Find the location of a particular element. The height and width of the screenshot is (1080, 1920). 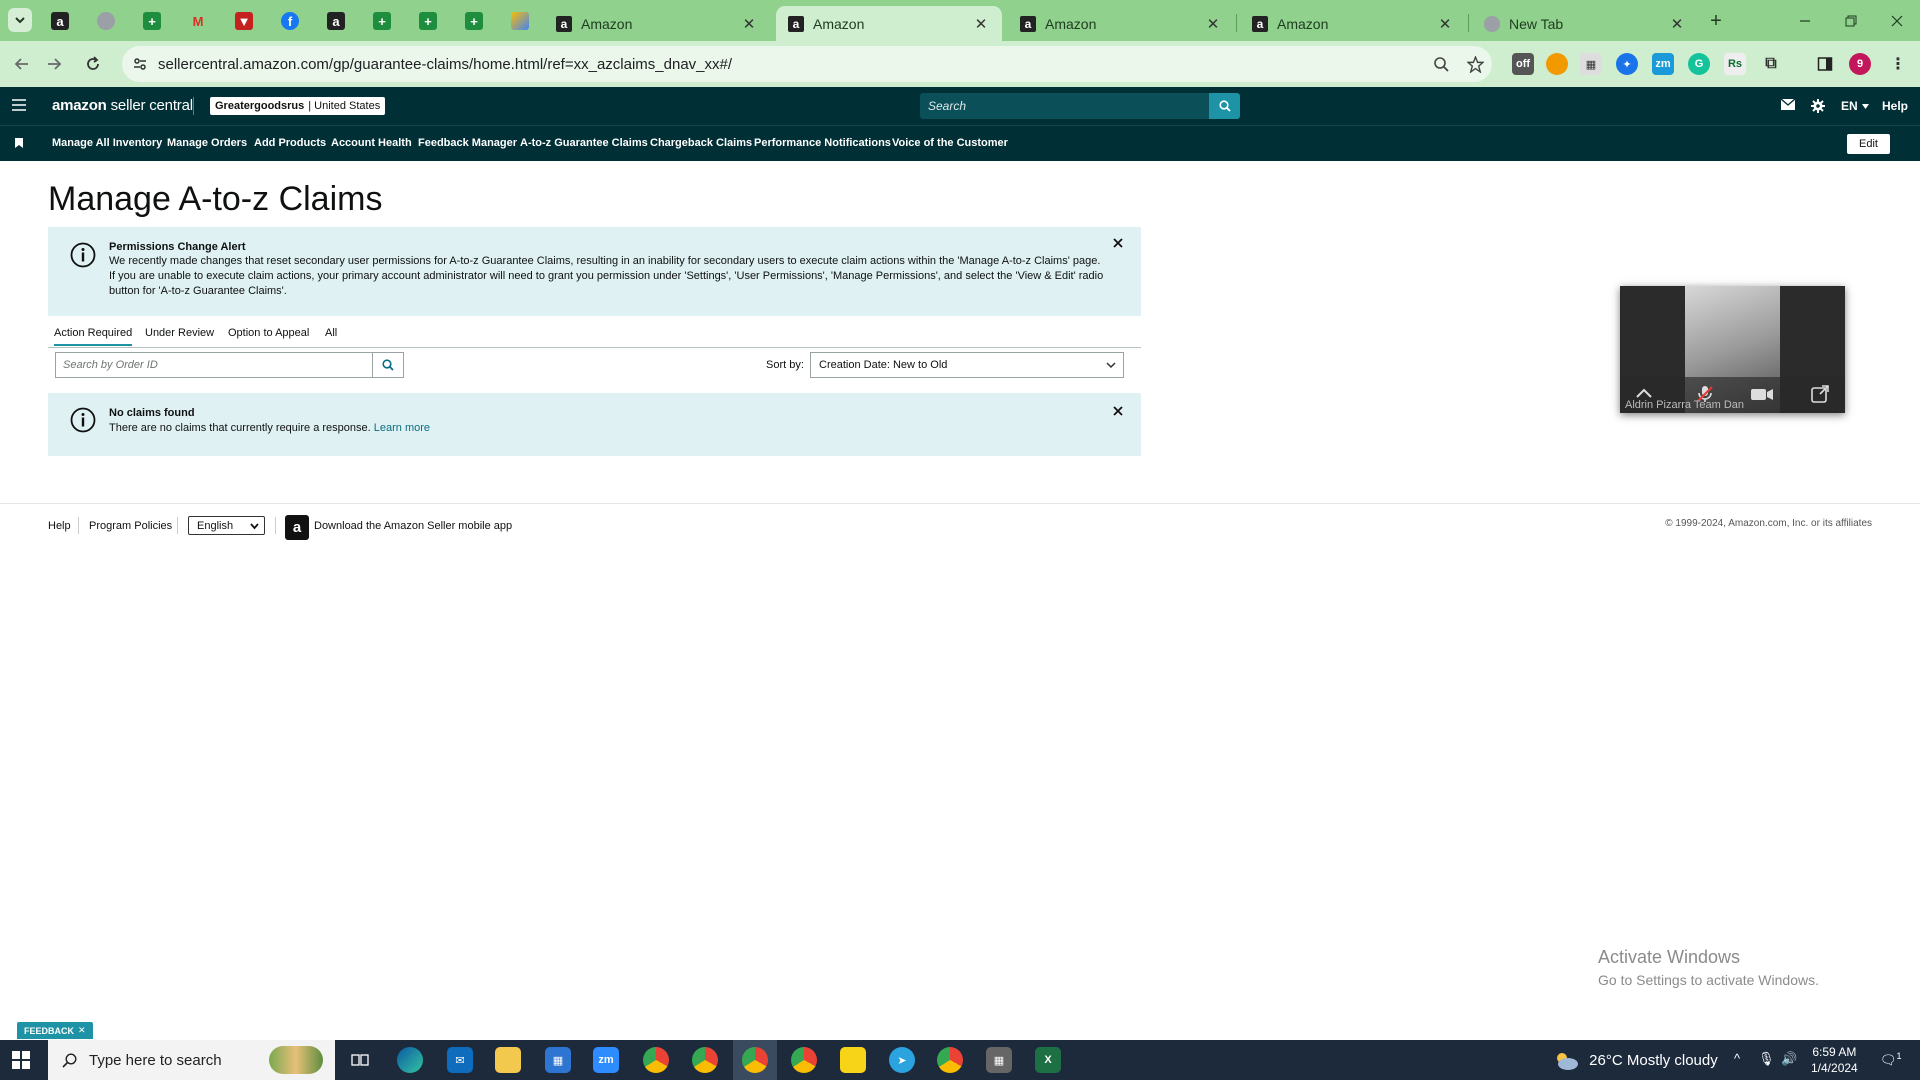

extension-off-icon: off is located at coordinates (1523, 64).